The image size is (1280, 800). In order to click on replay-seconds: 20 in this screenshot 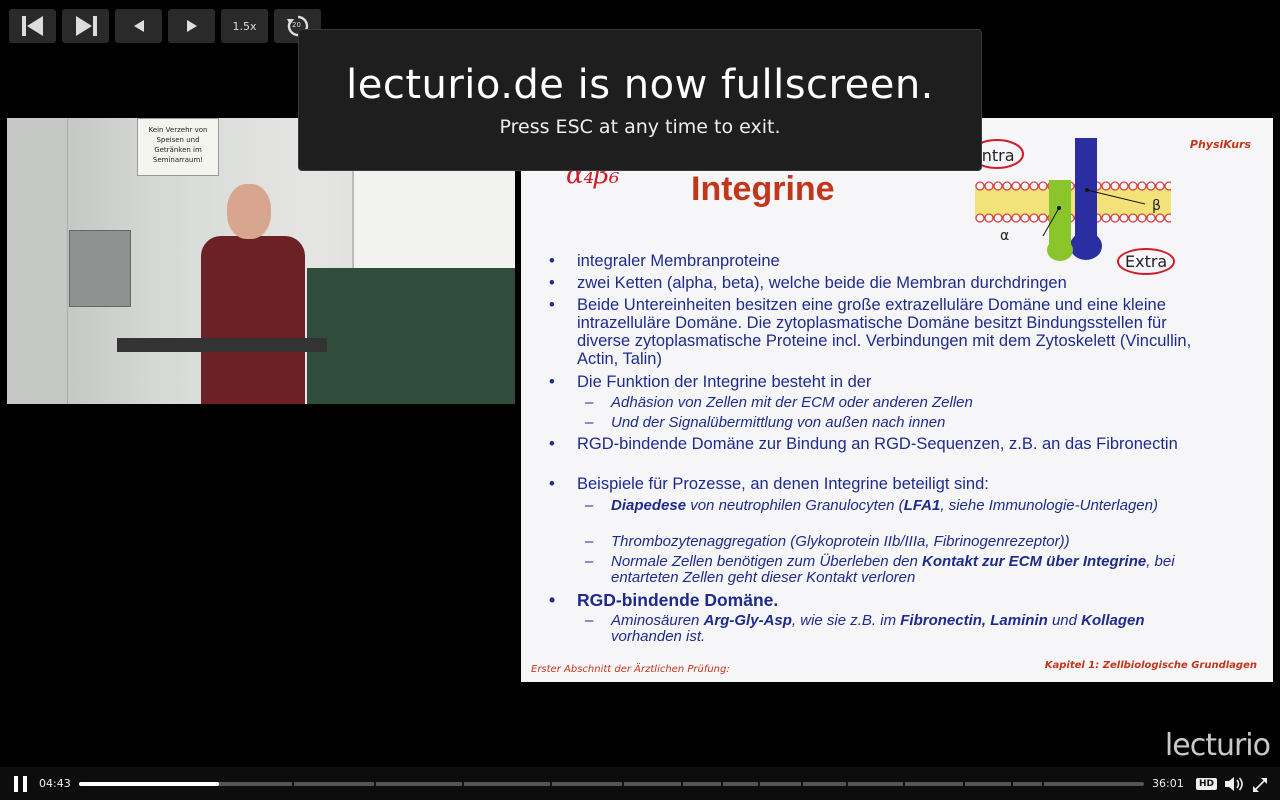, I will do `click(296, 25)`.